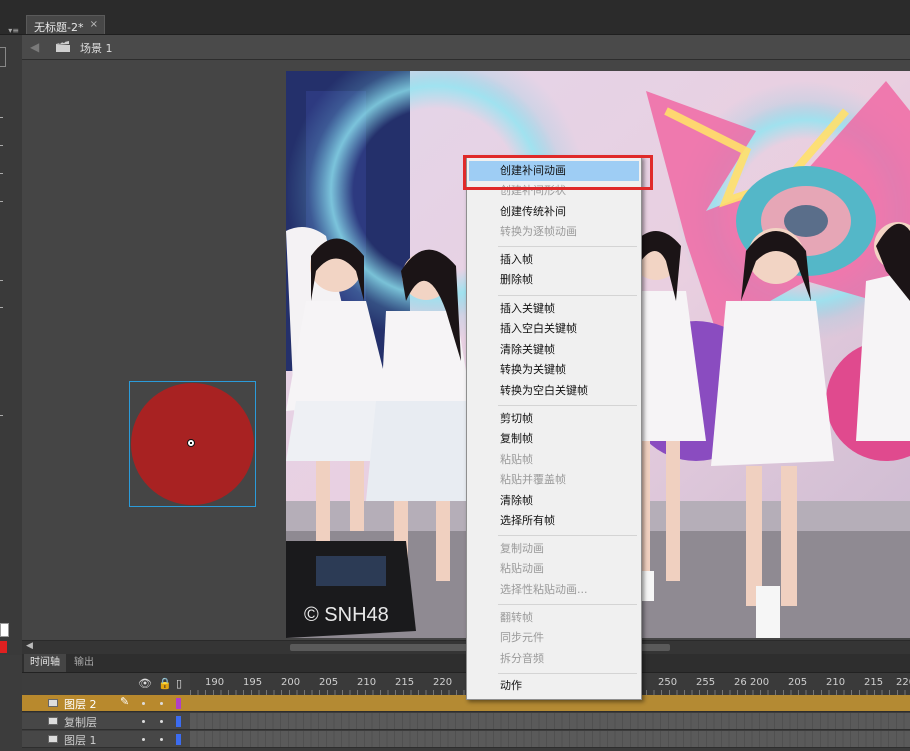 The image size is (910, 751). Describe the element at coordinates (96, 48) in the screenshot. I see `scene-label: 场景 1` at that location.